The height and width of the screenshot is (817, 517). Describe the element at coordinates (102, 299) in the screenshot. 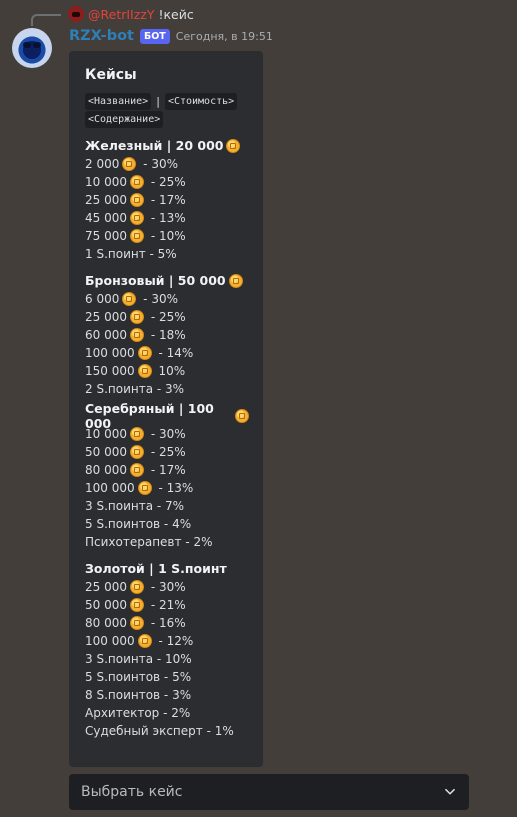

I see `reward-value: 6 000` at that location.